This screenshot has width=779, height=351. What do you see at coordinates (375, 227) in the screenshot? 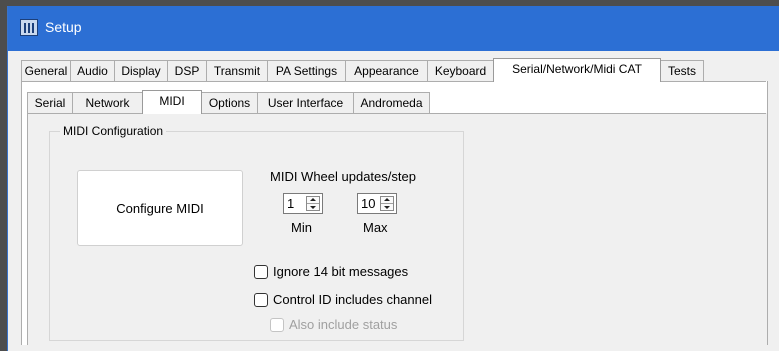
I see `max-label: Max` at bounding box center [375, 227].